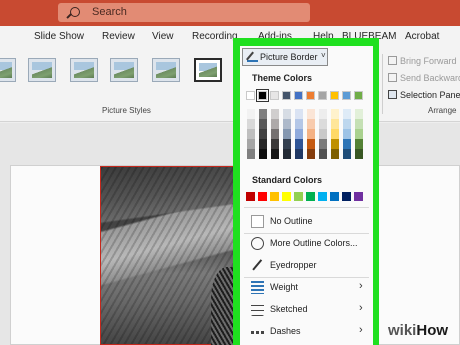 Image resolution: width=460 pixels, height=345 pixels. What do you see at coordinates (323, 55) in the screenshot?
I see `chevron-down-icon: ˅` at bounding box center [323, 55].